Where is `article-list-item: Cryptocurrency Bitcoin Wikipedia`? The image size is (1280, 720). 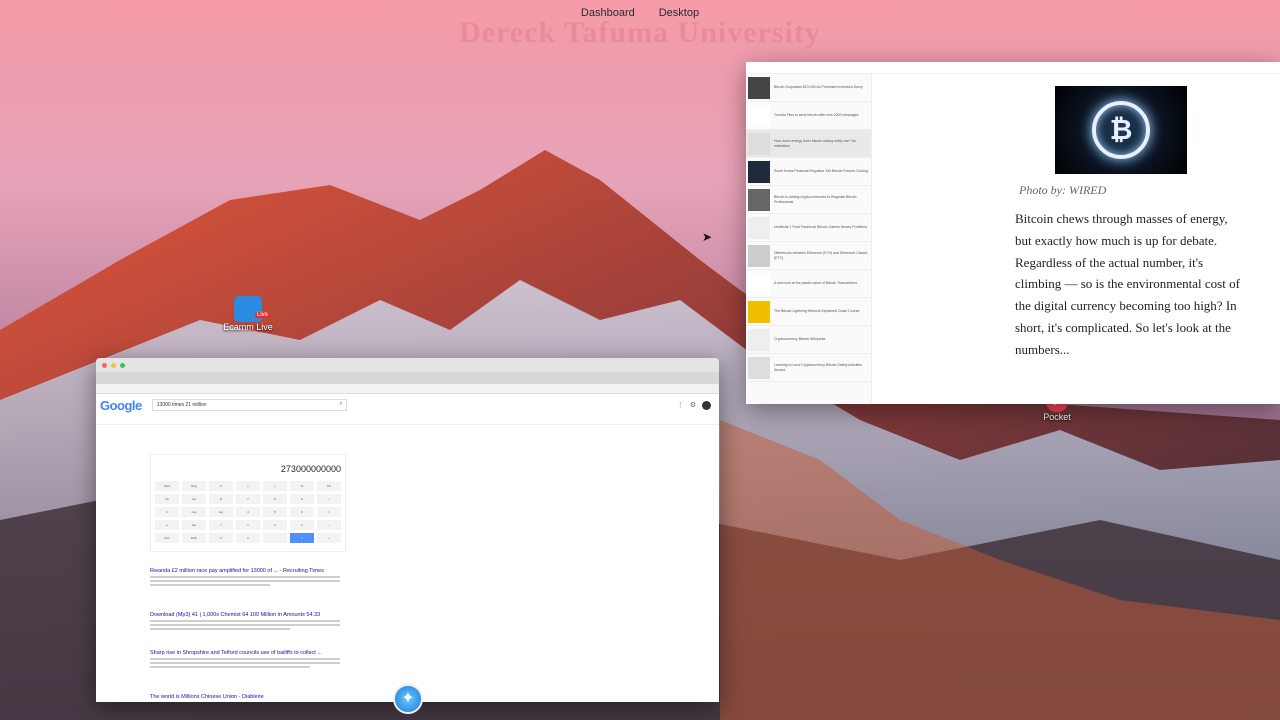 article-list-item: Cryptocurrency Bitcoin Wikipedia is located at coordinates (808, 340).